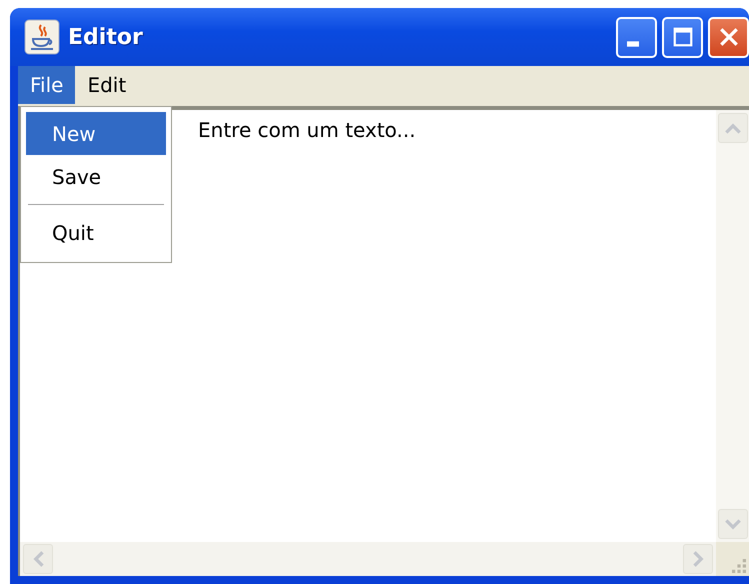  Describe the element at coordinates (38, 559) in the screenshot. I see `scroll-left-button` at that location.